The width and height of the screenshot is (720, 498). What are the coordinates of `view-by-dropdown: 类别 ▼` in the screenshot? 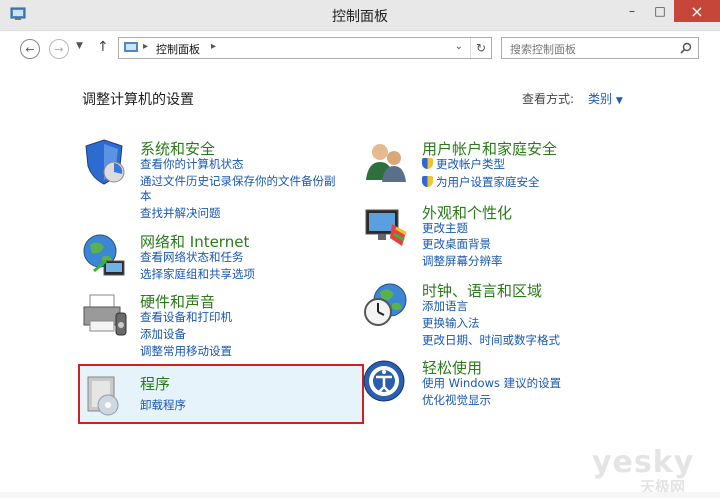 It's located at (605, 98).